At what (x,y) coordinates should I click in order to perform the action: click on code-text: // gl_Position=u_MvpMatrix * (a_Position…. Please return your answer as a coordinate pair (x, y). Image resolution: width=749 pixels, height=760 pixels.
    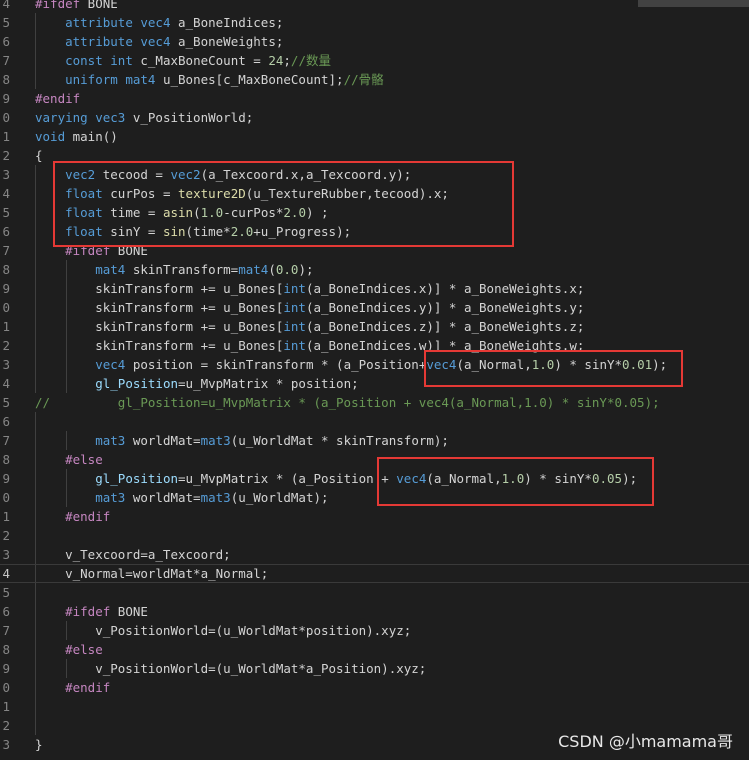
    Looking at the image, I should click on (347, 402).